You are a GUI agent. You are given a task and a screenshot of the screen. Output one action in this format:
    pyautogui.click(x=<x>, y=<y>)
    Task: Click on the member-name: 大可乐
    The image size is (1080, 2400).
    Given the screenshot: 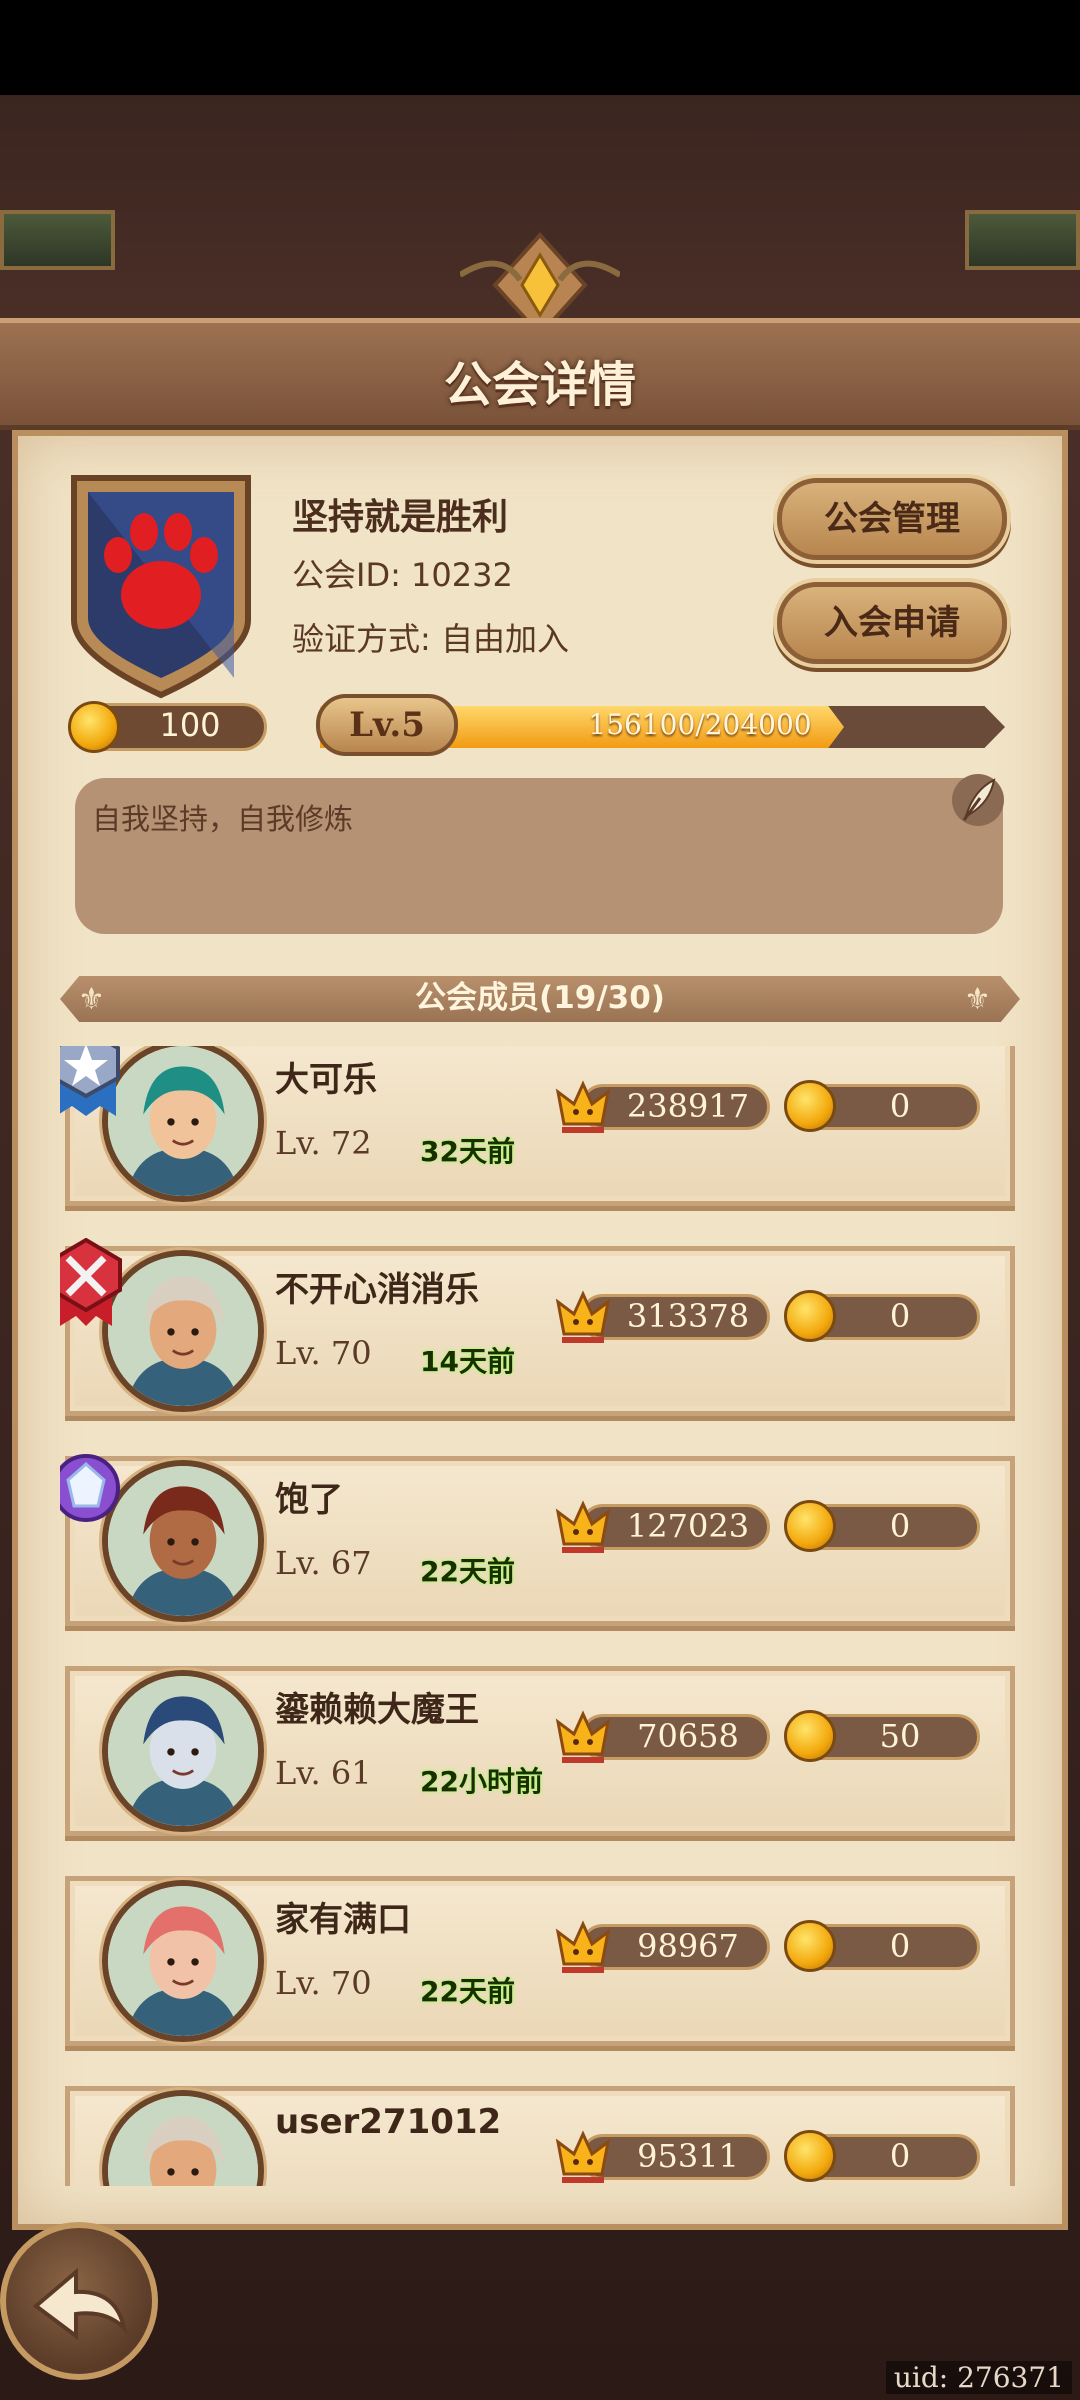 What is the action you would take?
    pyautogui.click(x=326, y=1080)
    